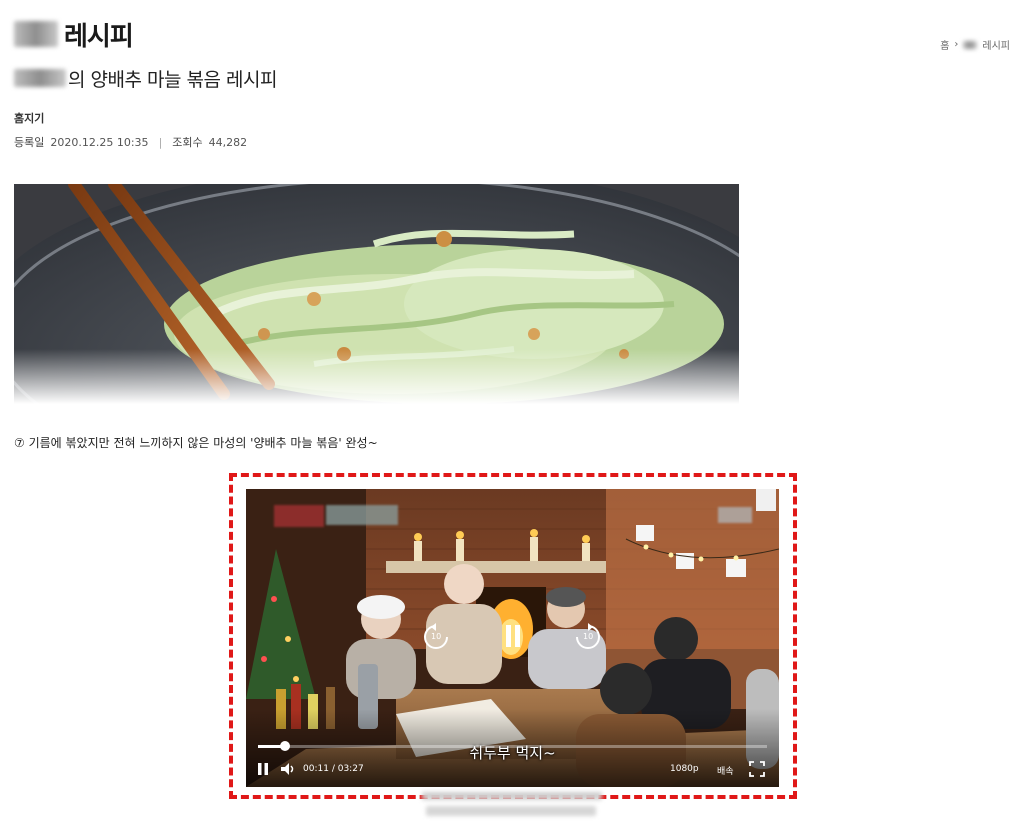 Image resolution: width=1024 pixels, height=829 pixels. Describe the element at coordinates (99, 36) in the screenshot. I see `section-title-text: 레시피` at that location.